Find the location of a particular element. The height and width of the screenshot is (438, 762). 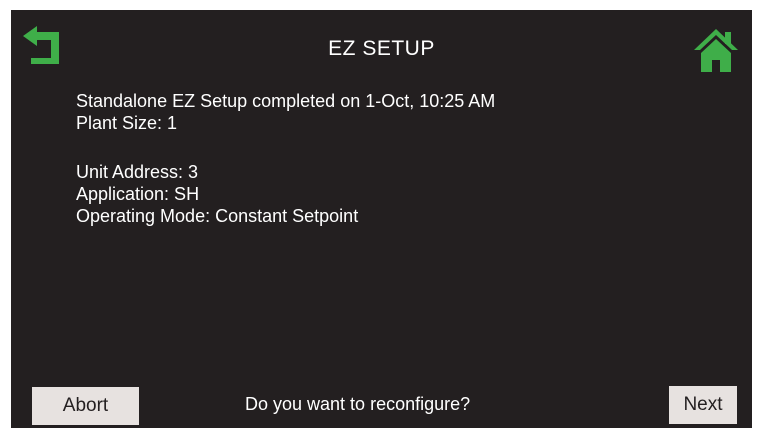

setup-completed-date: on 1-Oct, 10:25 AM is located at coordinates (418, 101).